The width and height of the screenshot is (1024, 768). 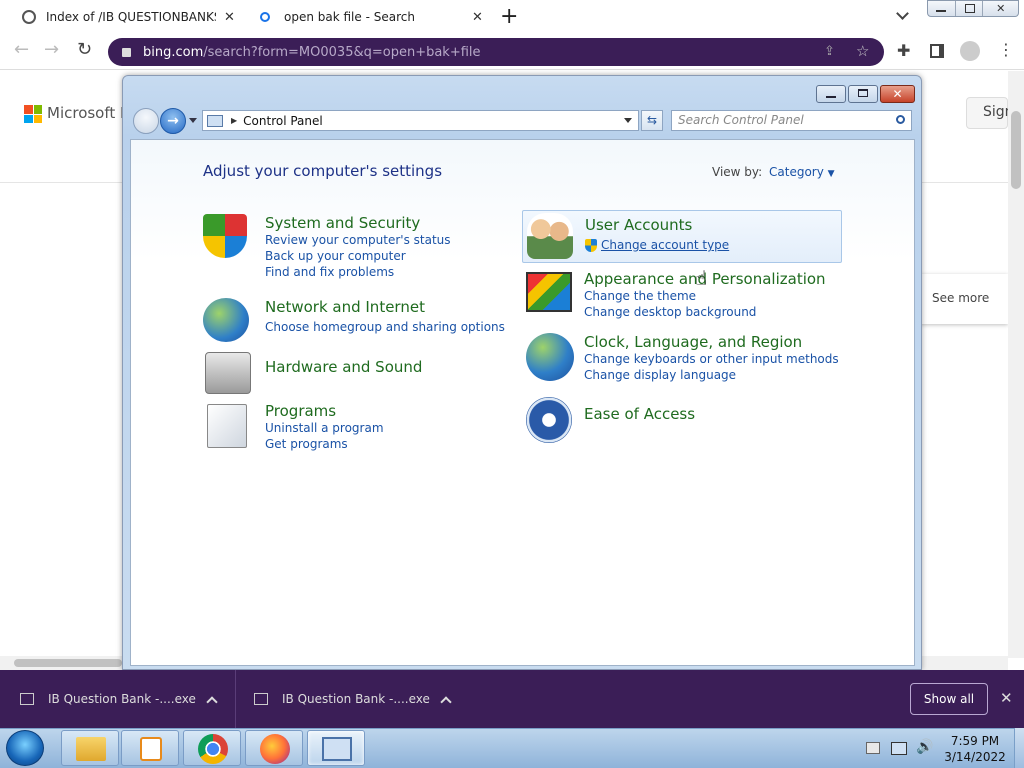 What do you see at coordinates (395, 327) in the screenshot?
I see `link-homegroup: Choose homegroup and sharing options` at bounding box center [395, 327].